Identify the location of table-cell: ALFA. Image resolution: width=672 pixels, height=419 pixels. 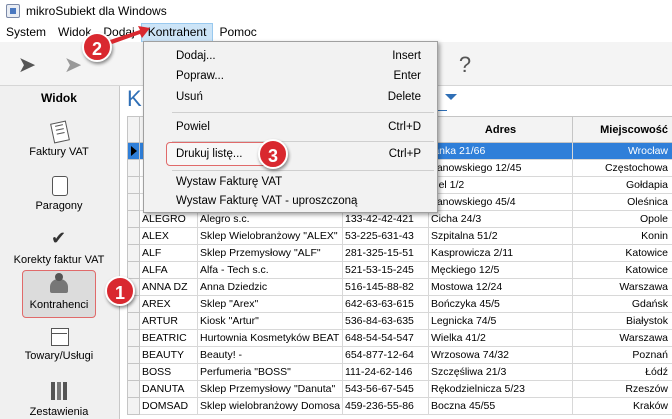
(168, 270).